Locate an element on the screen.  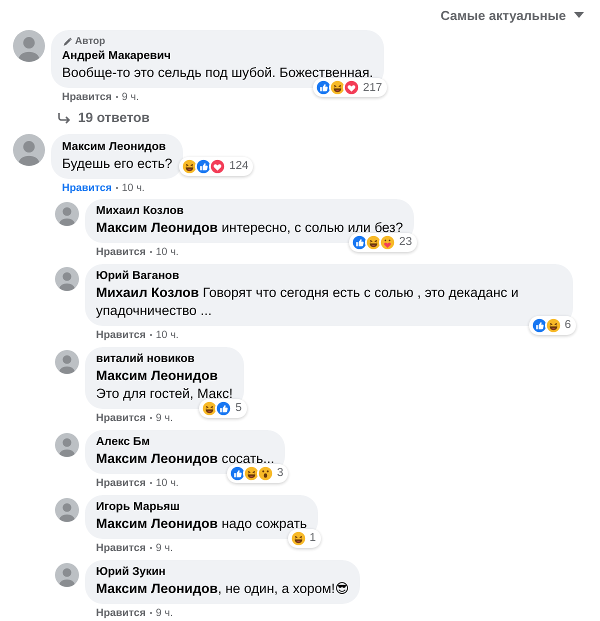
badge-label: Автор is located at coordinates (90, 42).